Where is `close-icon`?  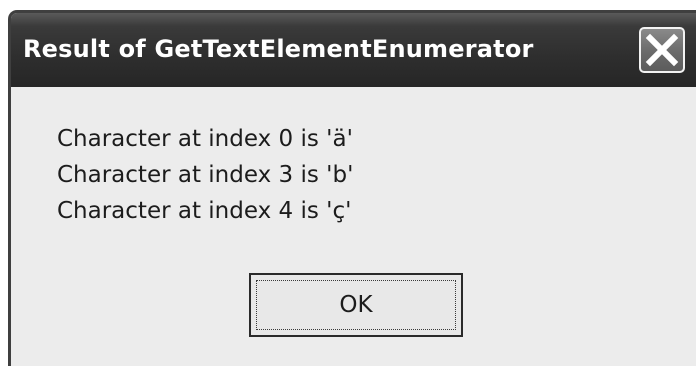
close-icon is located at coordinates (662, 50).